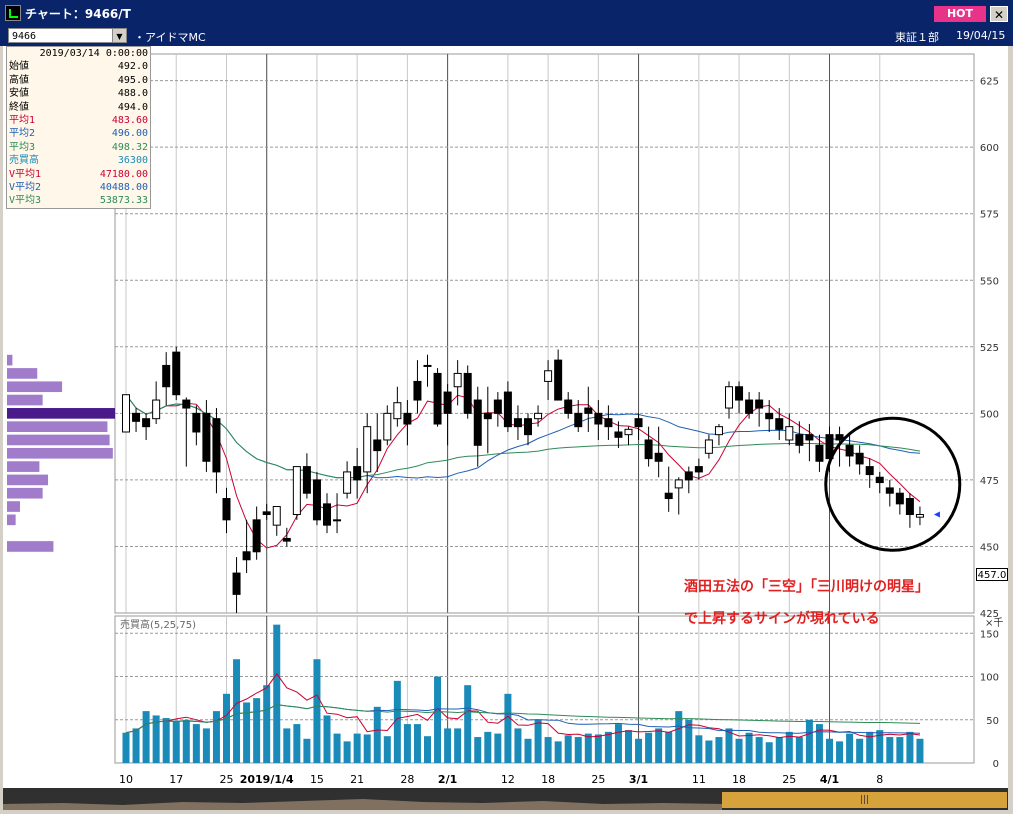  Describe the element at coordinates (782, 619) in the screenshot. I see `annotation-line-2: で上昇するサインが現れている` at that location.